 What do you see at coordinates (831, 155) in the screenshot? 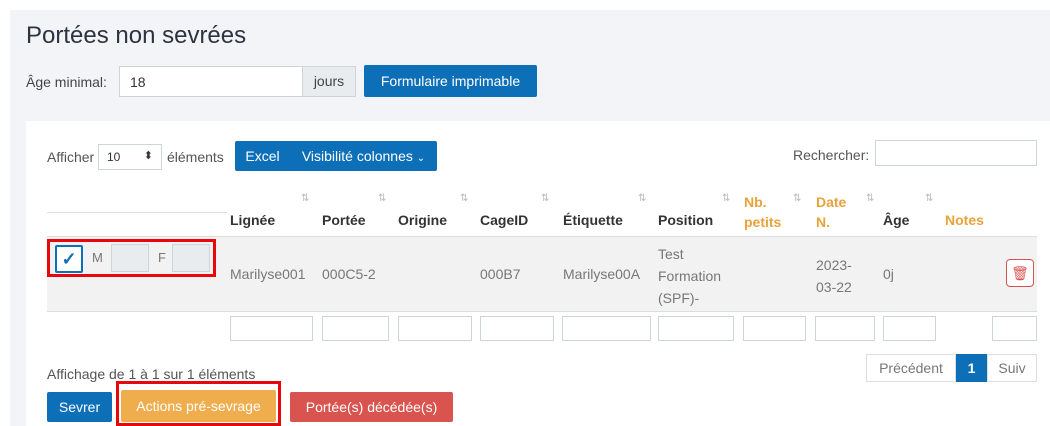
I see `search-label: Rechercher:` at bounding box center [831, 155].